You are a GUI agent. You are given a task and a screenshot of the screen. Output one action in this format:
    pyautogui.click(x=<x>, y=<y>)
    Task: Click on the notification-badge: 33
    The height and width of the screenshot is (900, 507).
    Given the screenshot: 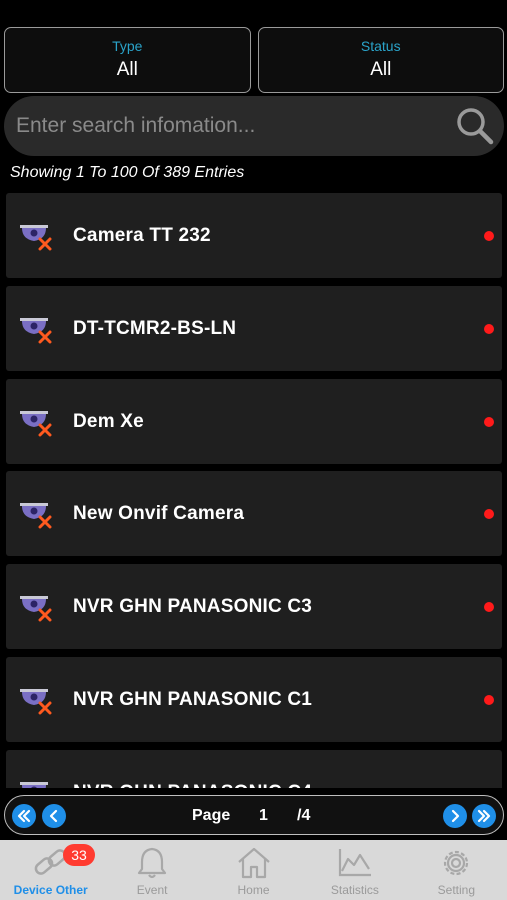 What is the action you would take?
    pyautogui.click(x=79, y=855)
    